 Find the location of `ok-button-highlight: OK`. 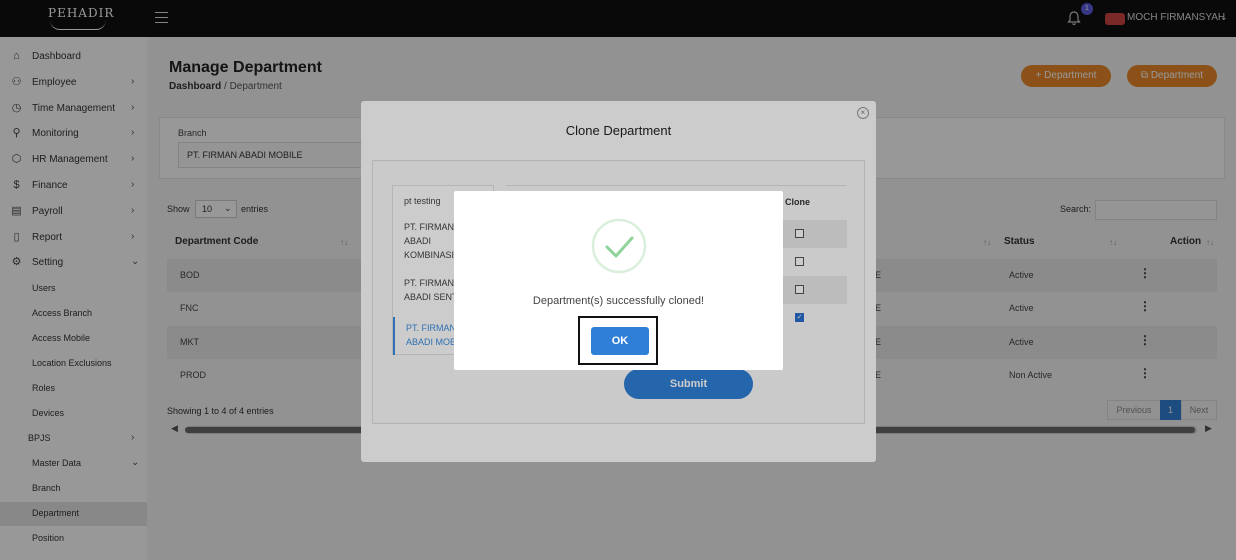

ok-button-highlight: OK is located at coordinates (618, 340).